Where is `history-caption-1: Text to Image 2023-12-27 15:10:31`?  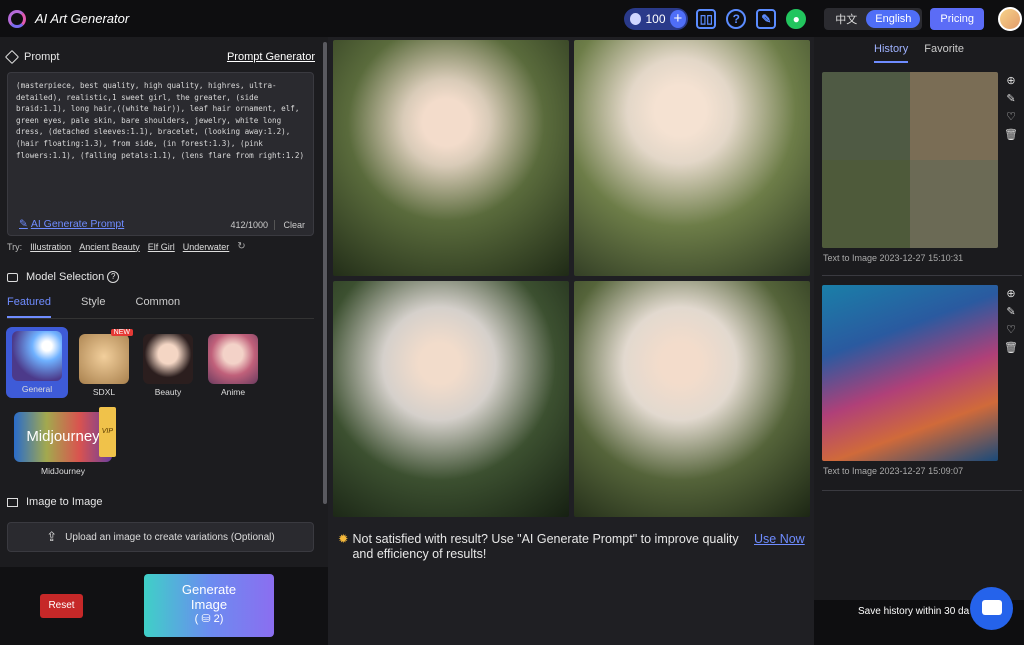 history-caption-1: Text to Image 2023-12-27 15:10:31 is located at coordinates (893, 258).